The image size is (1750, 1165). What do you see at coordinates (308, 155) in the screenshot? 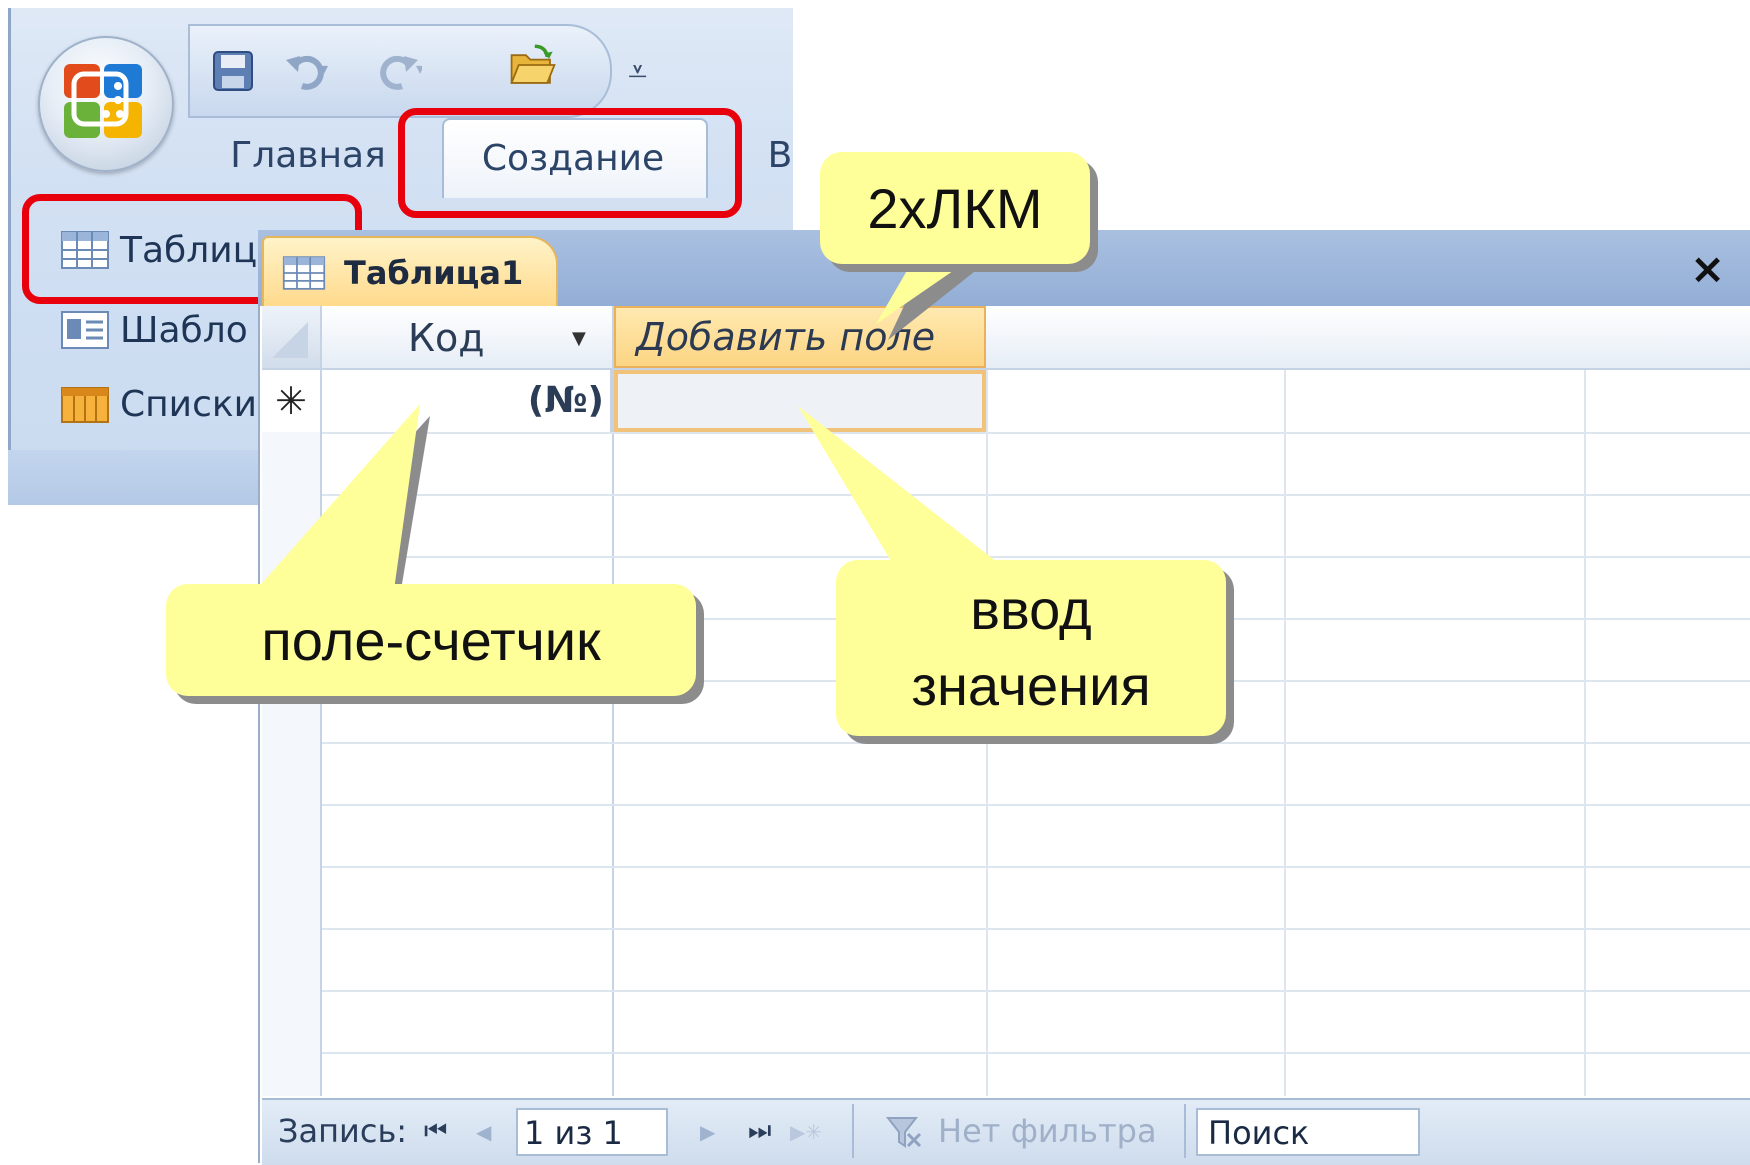
I see `tab-home: Главная` at bounding box center [308, 155].